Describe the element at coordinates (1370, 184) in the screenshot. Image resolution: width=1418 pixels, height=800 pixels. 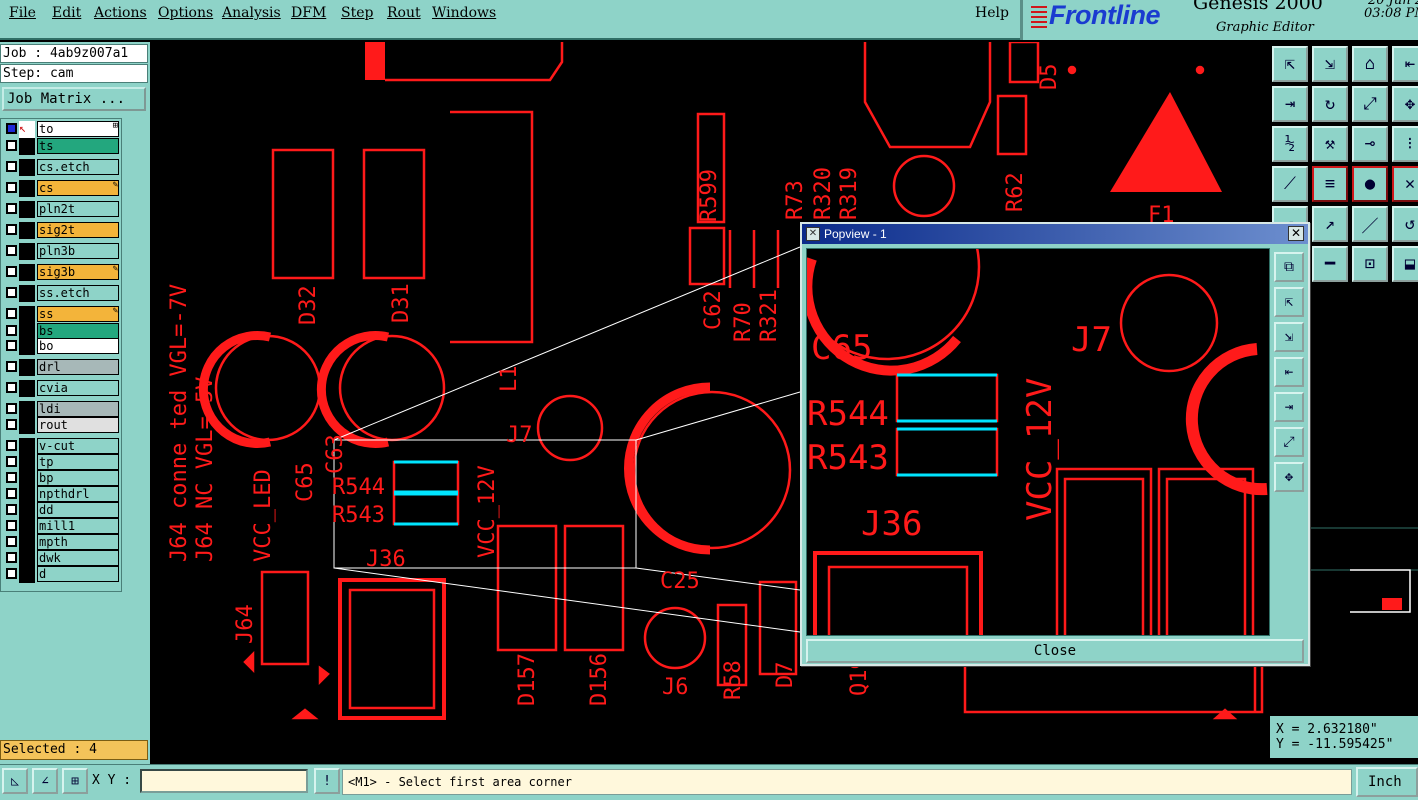
I see `circle-icon: ●` at that location.